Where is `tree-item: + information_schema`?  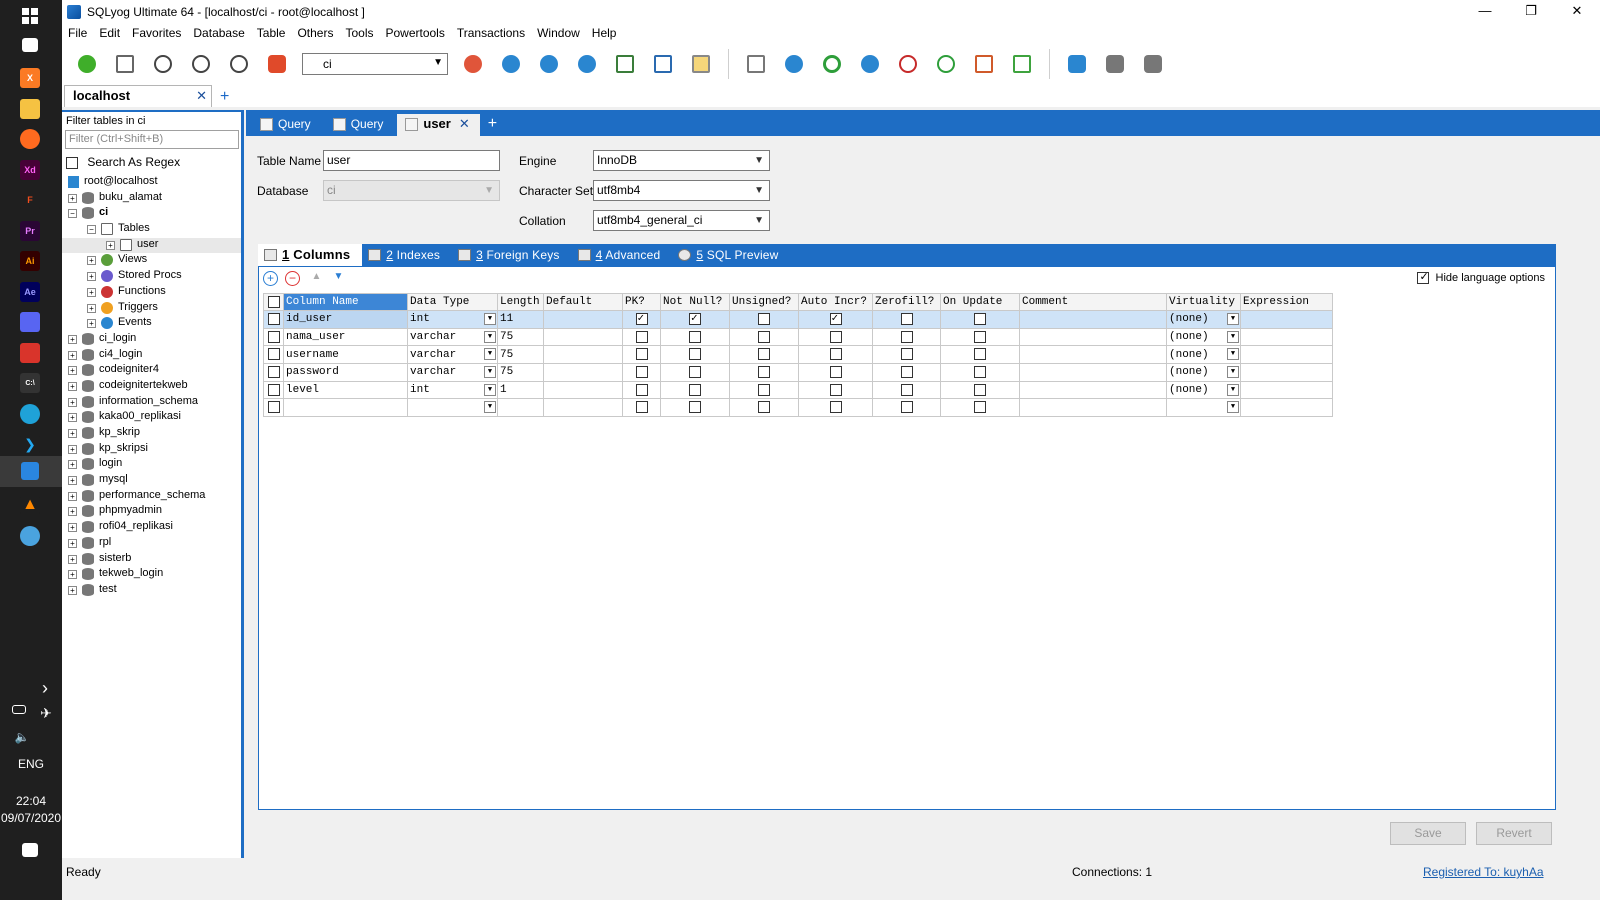
tree-item: + information_schema is located at coordinates (151, 403).